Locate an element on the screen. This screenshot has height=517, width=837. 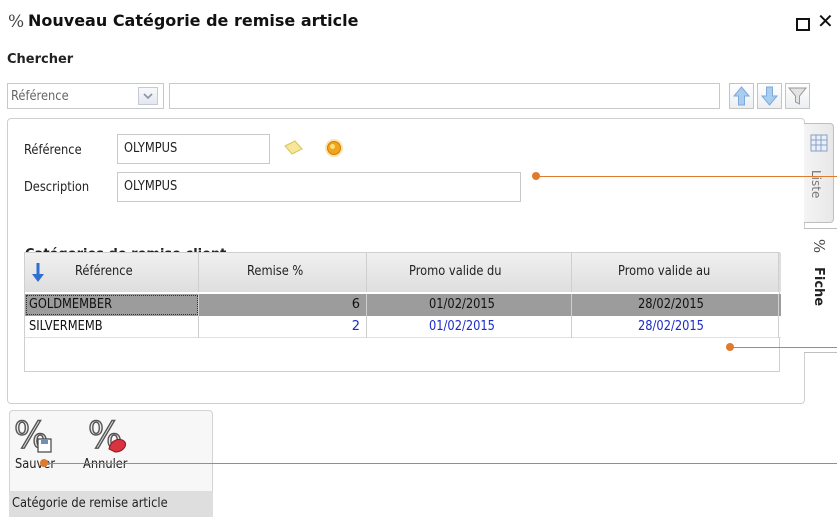
header-filler is located at coordinates (780, 272).